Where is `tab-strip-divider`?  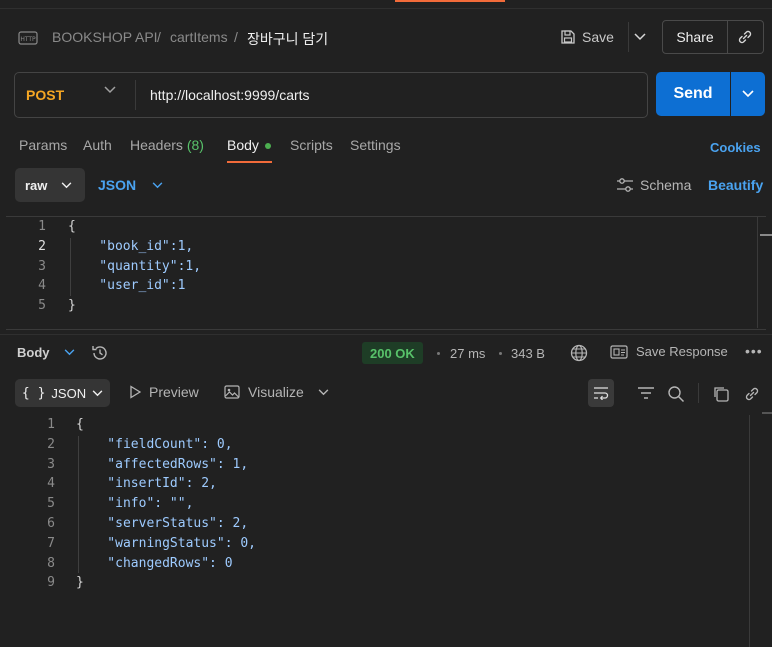 tab-strip-divider is located at coordinates (386, 8).